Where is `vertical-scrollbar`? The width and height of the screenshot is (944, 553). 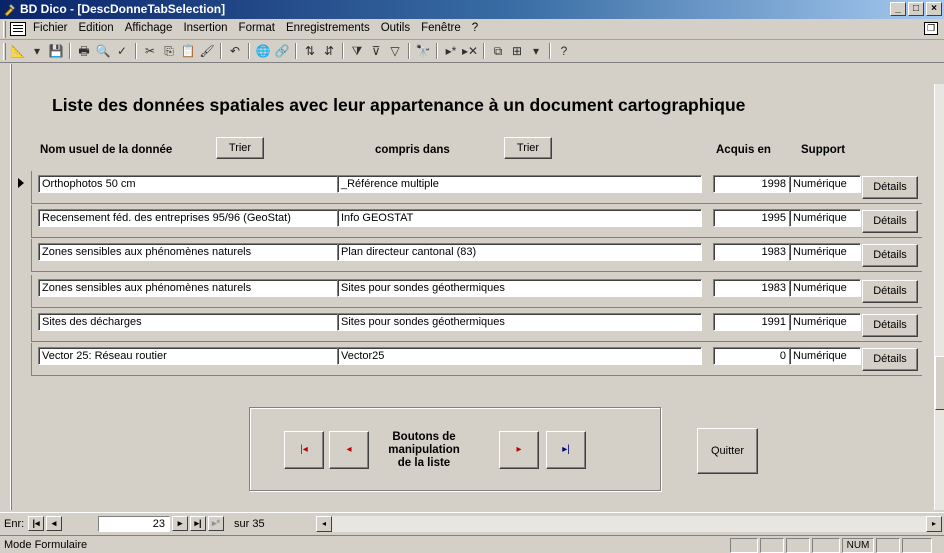 vertical-scrollbar is located at coordinates (939, 297).